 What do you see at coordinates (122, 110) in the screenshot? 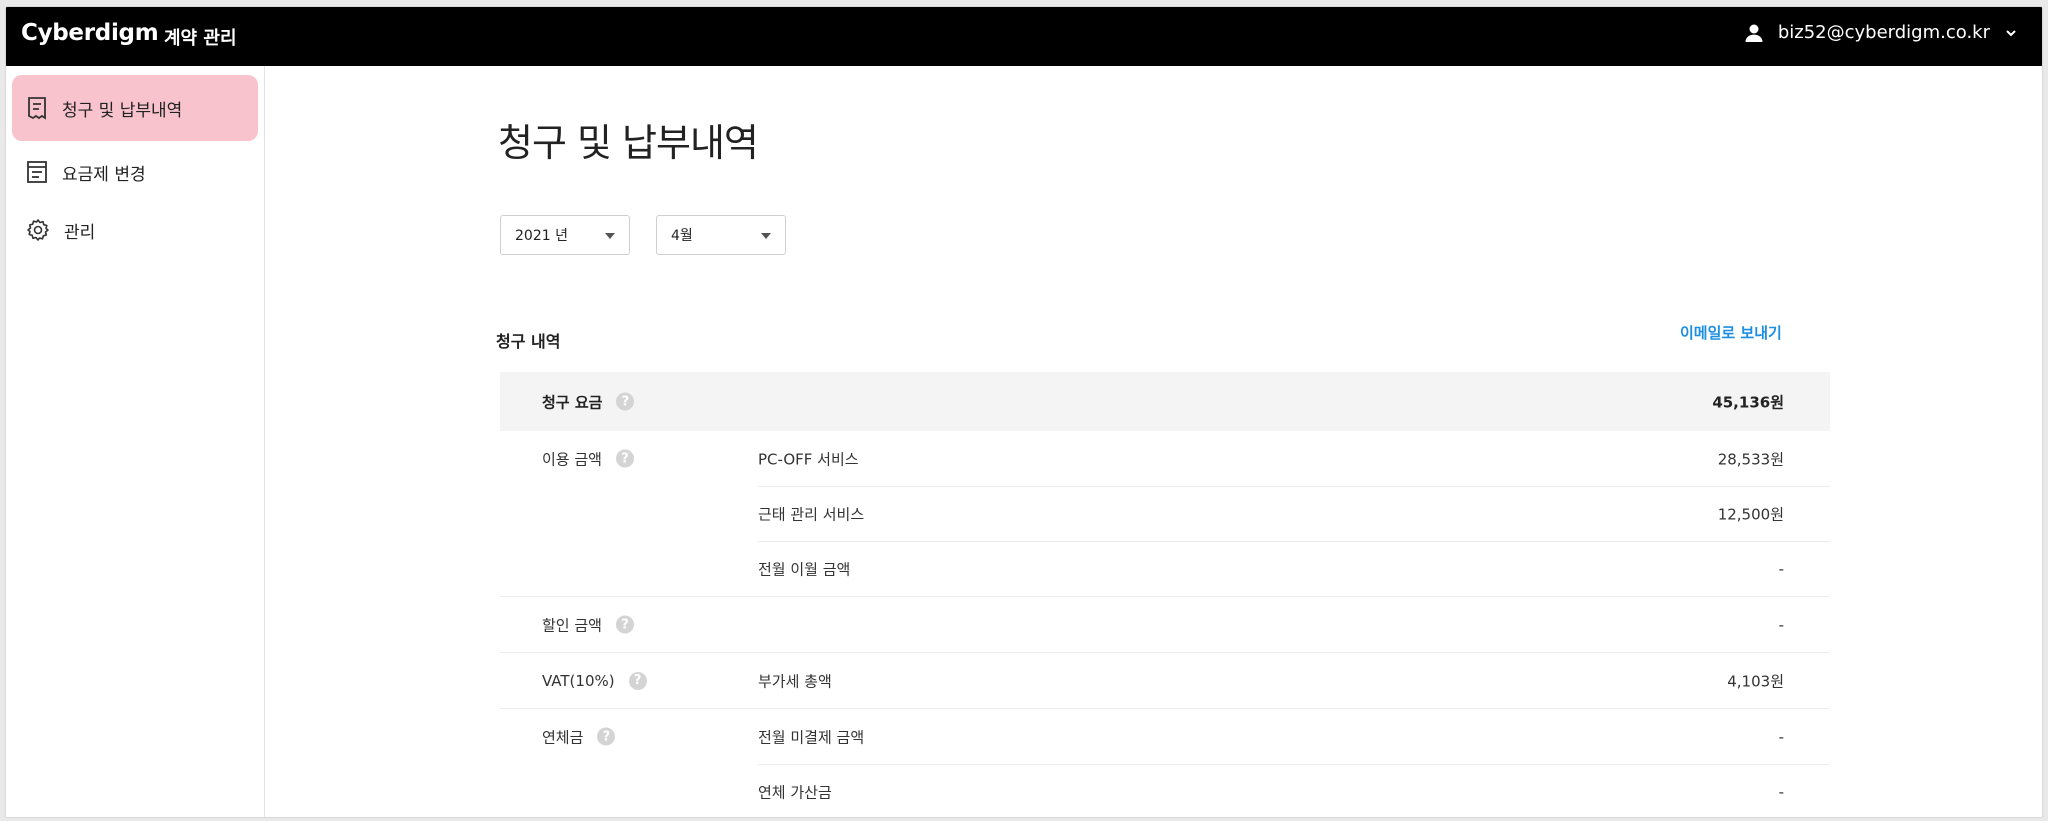
I see `sidebar-item-label: 청구 및 납부내역` at bounding box center [122, 110].